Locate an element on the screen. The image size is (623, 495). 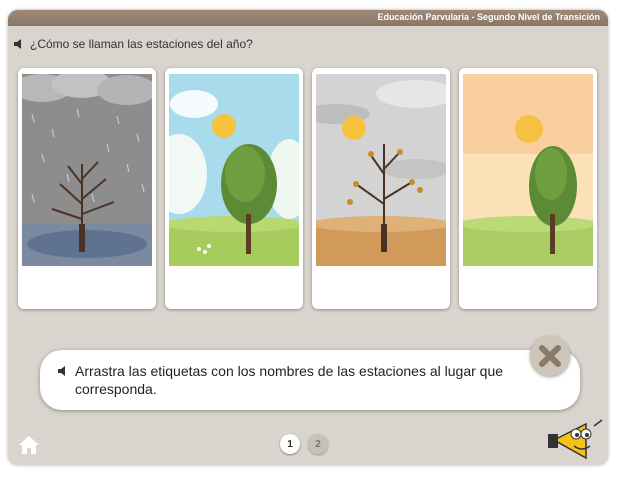
question-row: ¿Cómo se llaman las estaciones del año? is located at coordinates (133, 44).